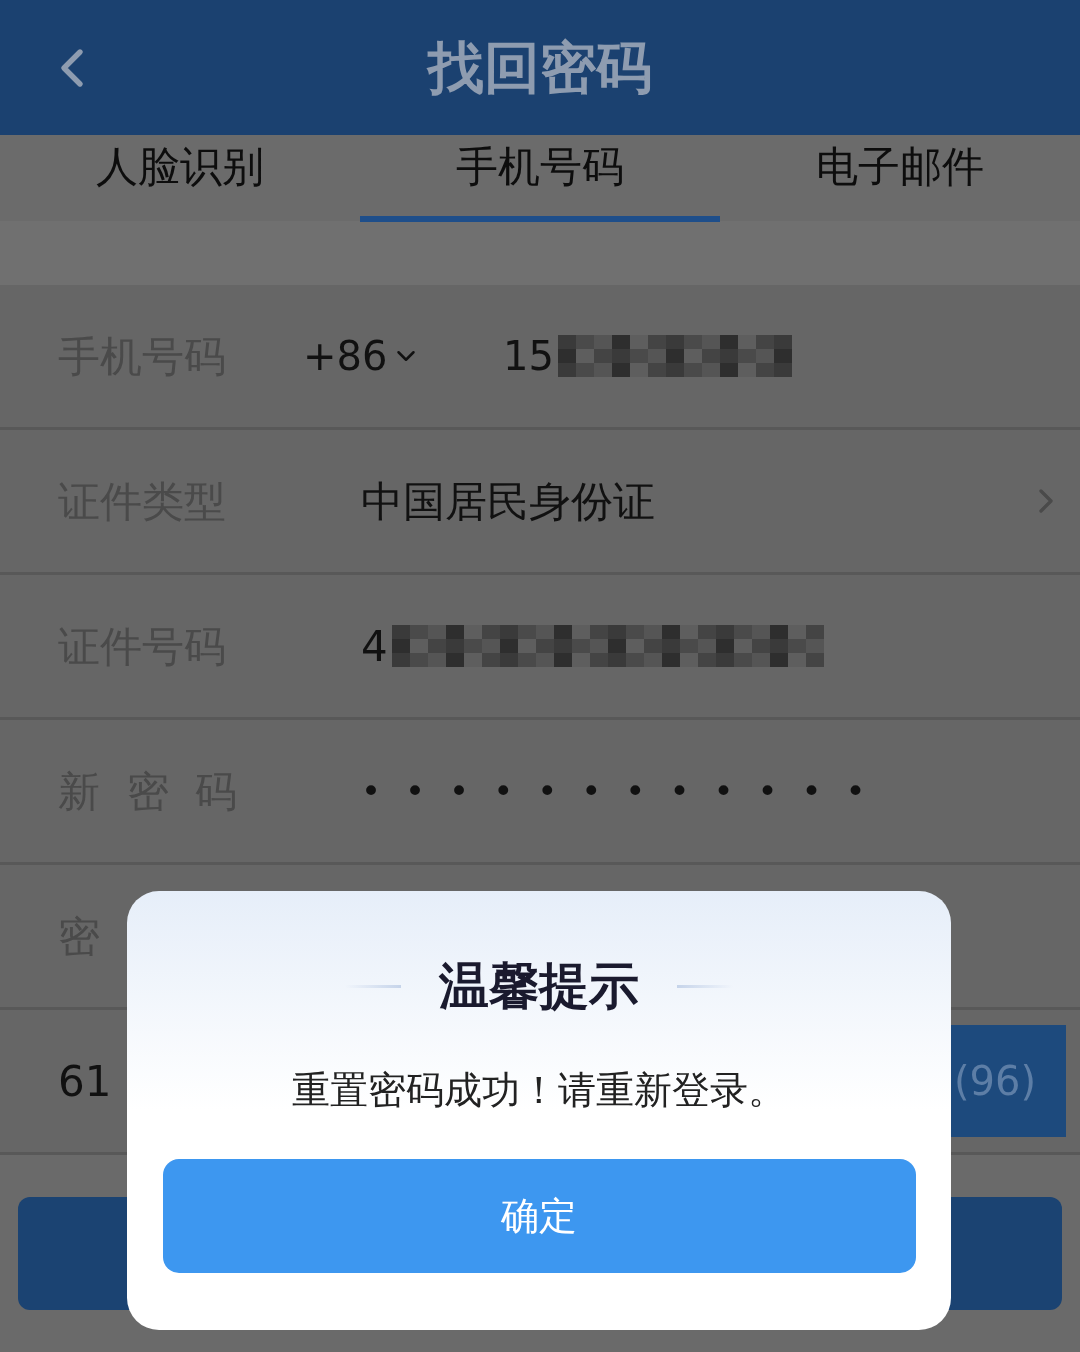  Describe the element at coordinates (85, 1081) in the screenshot. I see `sms-code-value: 61` at that location.